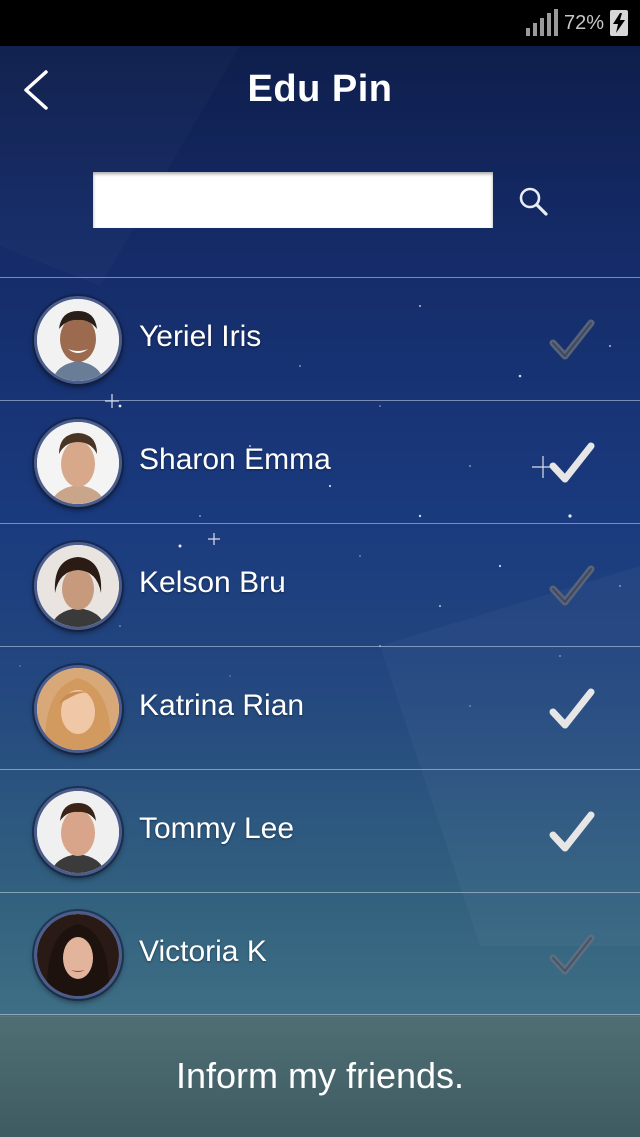  Describe the element at coordinates (320, 338) in the screenshot. I see `friend-row: Yeriel Iris` at that location.